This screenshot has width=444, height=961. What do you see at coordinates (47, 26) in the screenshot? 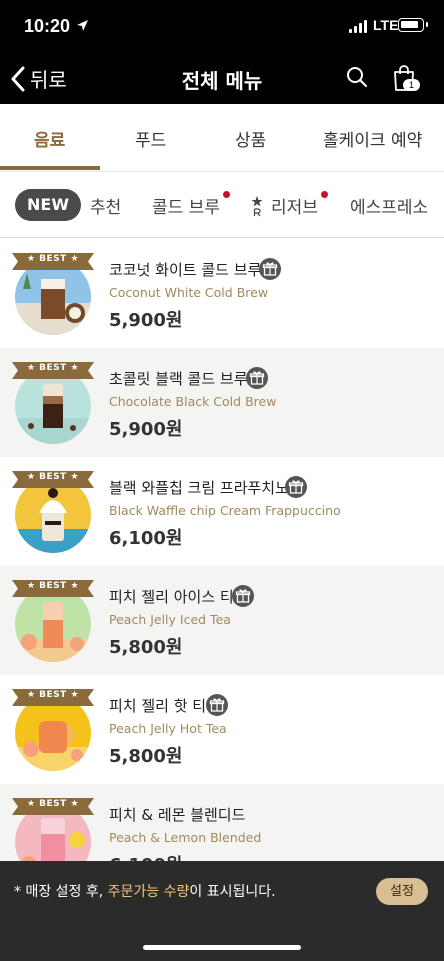
I see `status-time: 10:20` at bounding box center [47, 26].